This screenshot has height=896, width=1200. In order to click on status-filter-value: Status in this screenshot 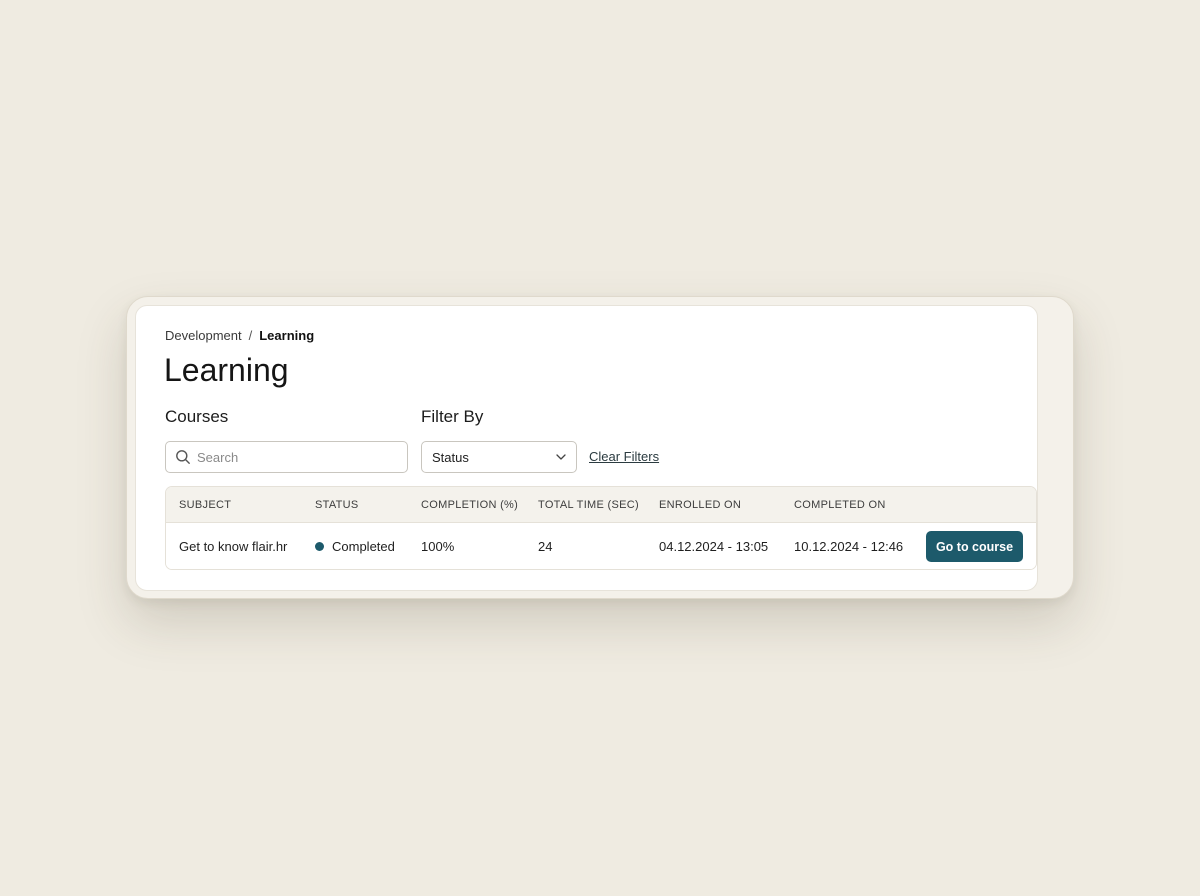, I will do `click(450, 457)`.